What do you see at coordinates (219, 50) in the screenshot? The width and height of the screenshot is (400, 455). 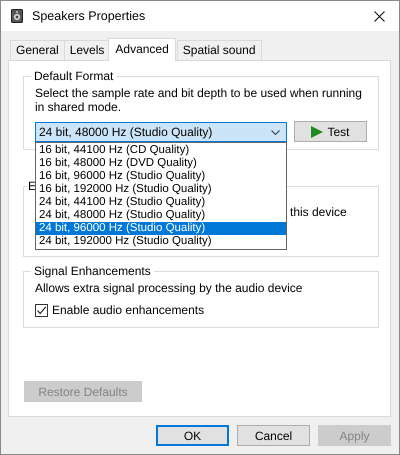 I see `tab: Spatial sound` at bounding box center [219, 50].